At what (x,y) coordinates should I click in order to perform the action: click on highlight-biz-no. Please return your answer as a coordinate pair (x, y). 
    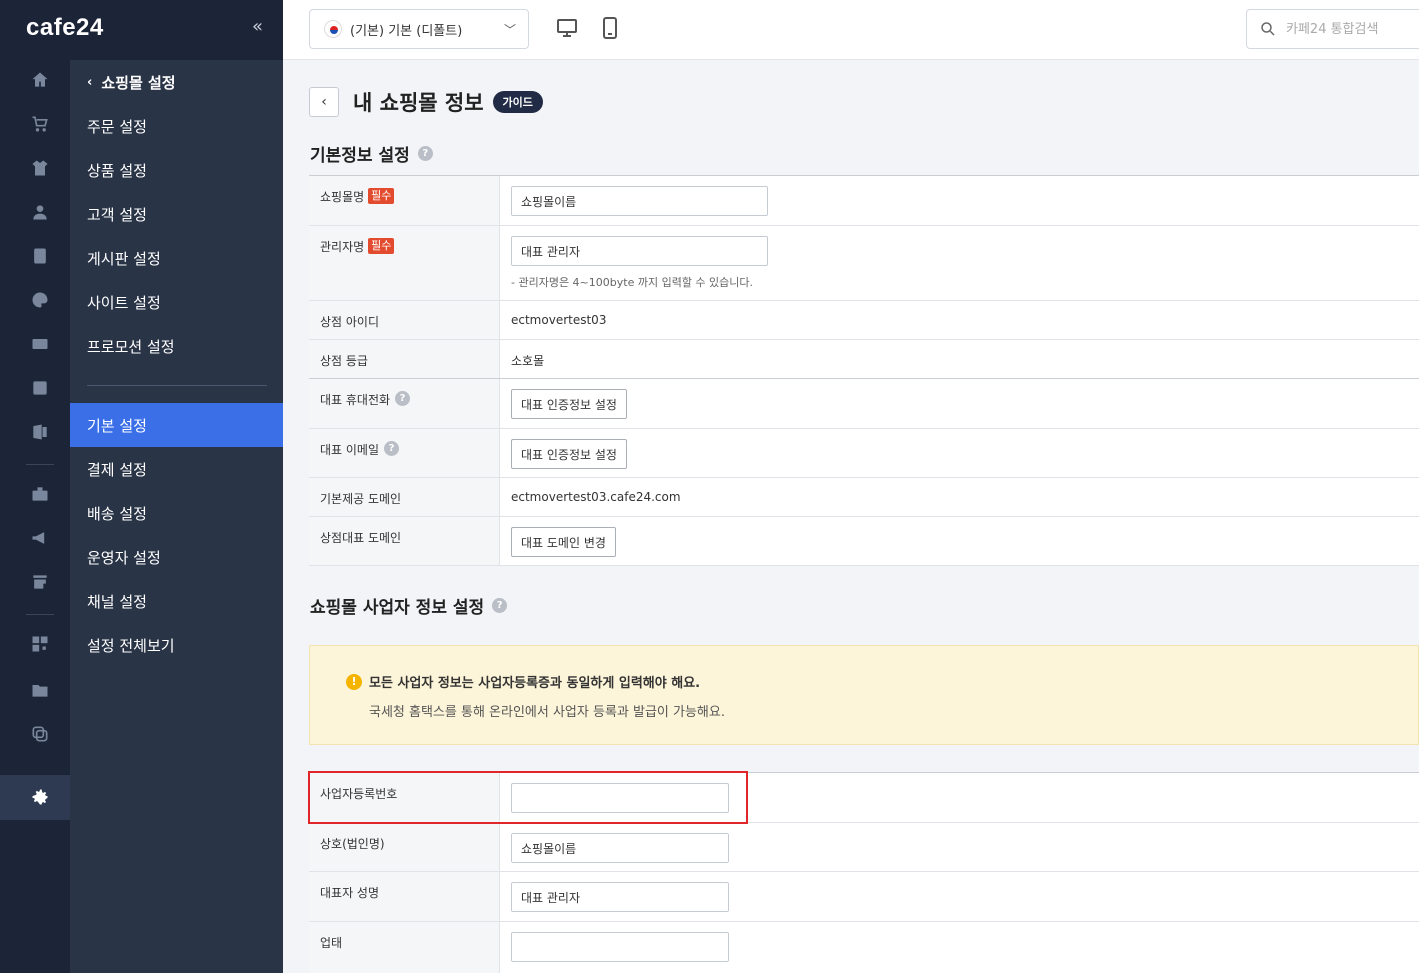
    Looking at the image, I should click on (528, 797).